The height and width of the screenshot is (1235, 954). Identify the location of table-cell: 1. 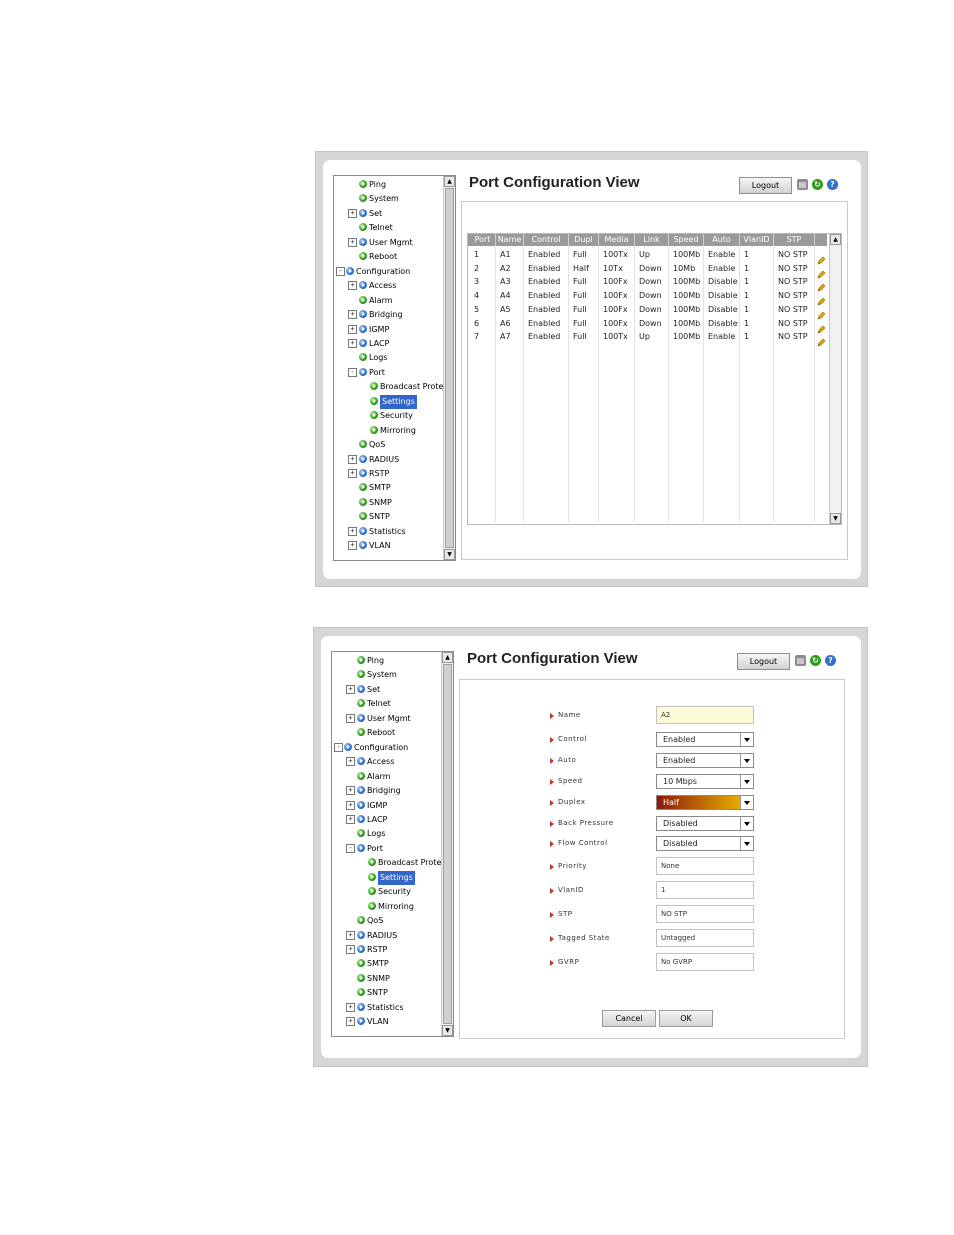
(747, 282).